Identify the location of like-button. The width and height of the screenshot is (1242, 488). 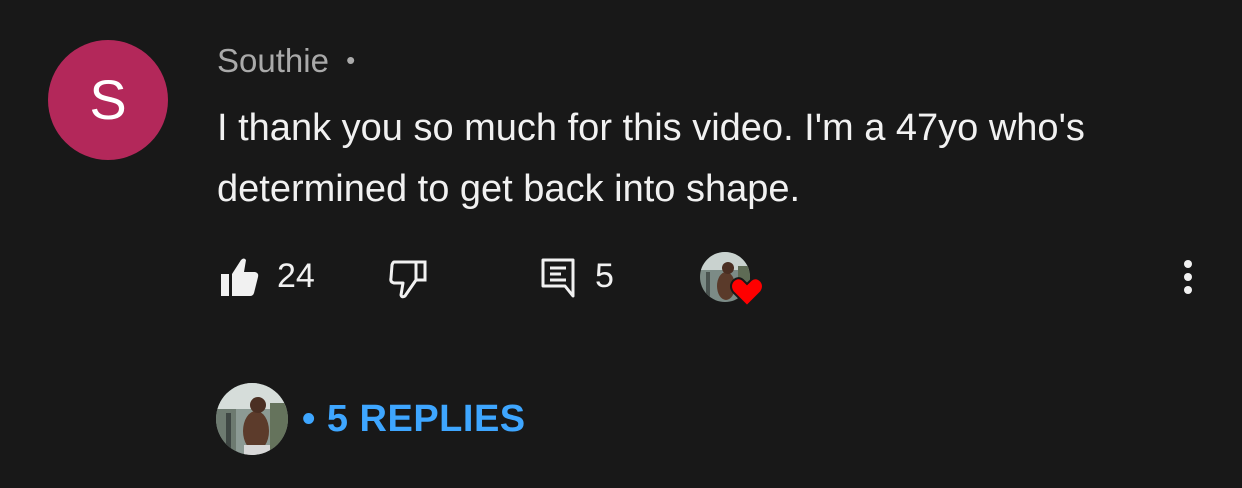
(238, 277).